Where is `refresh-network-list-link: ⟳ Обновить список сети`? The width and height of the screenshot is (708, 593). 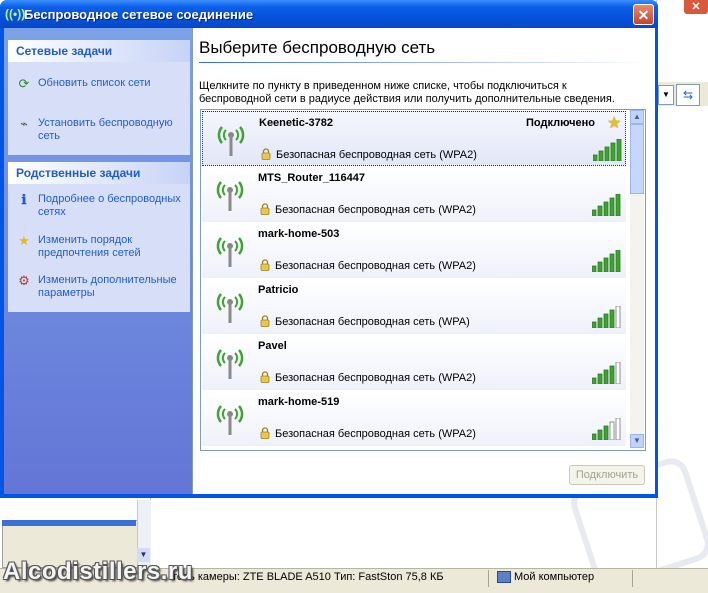 refresh-network-list-link: ⟳ Обновить список сети is located at coordinates (101, 84).